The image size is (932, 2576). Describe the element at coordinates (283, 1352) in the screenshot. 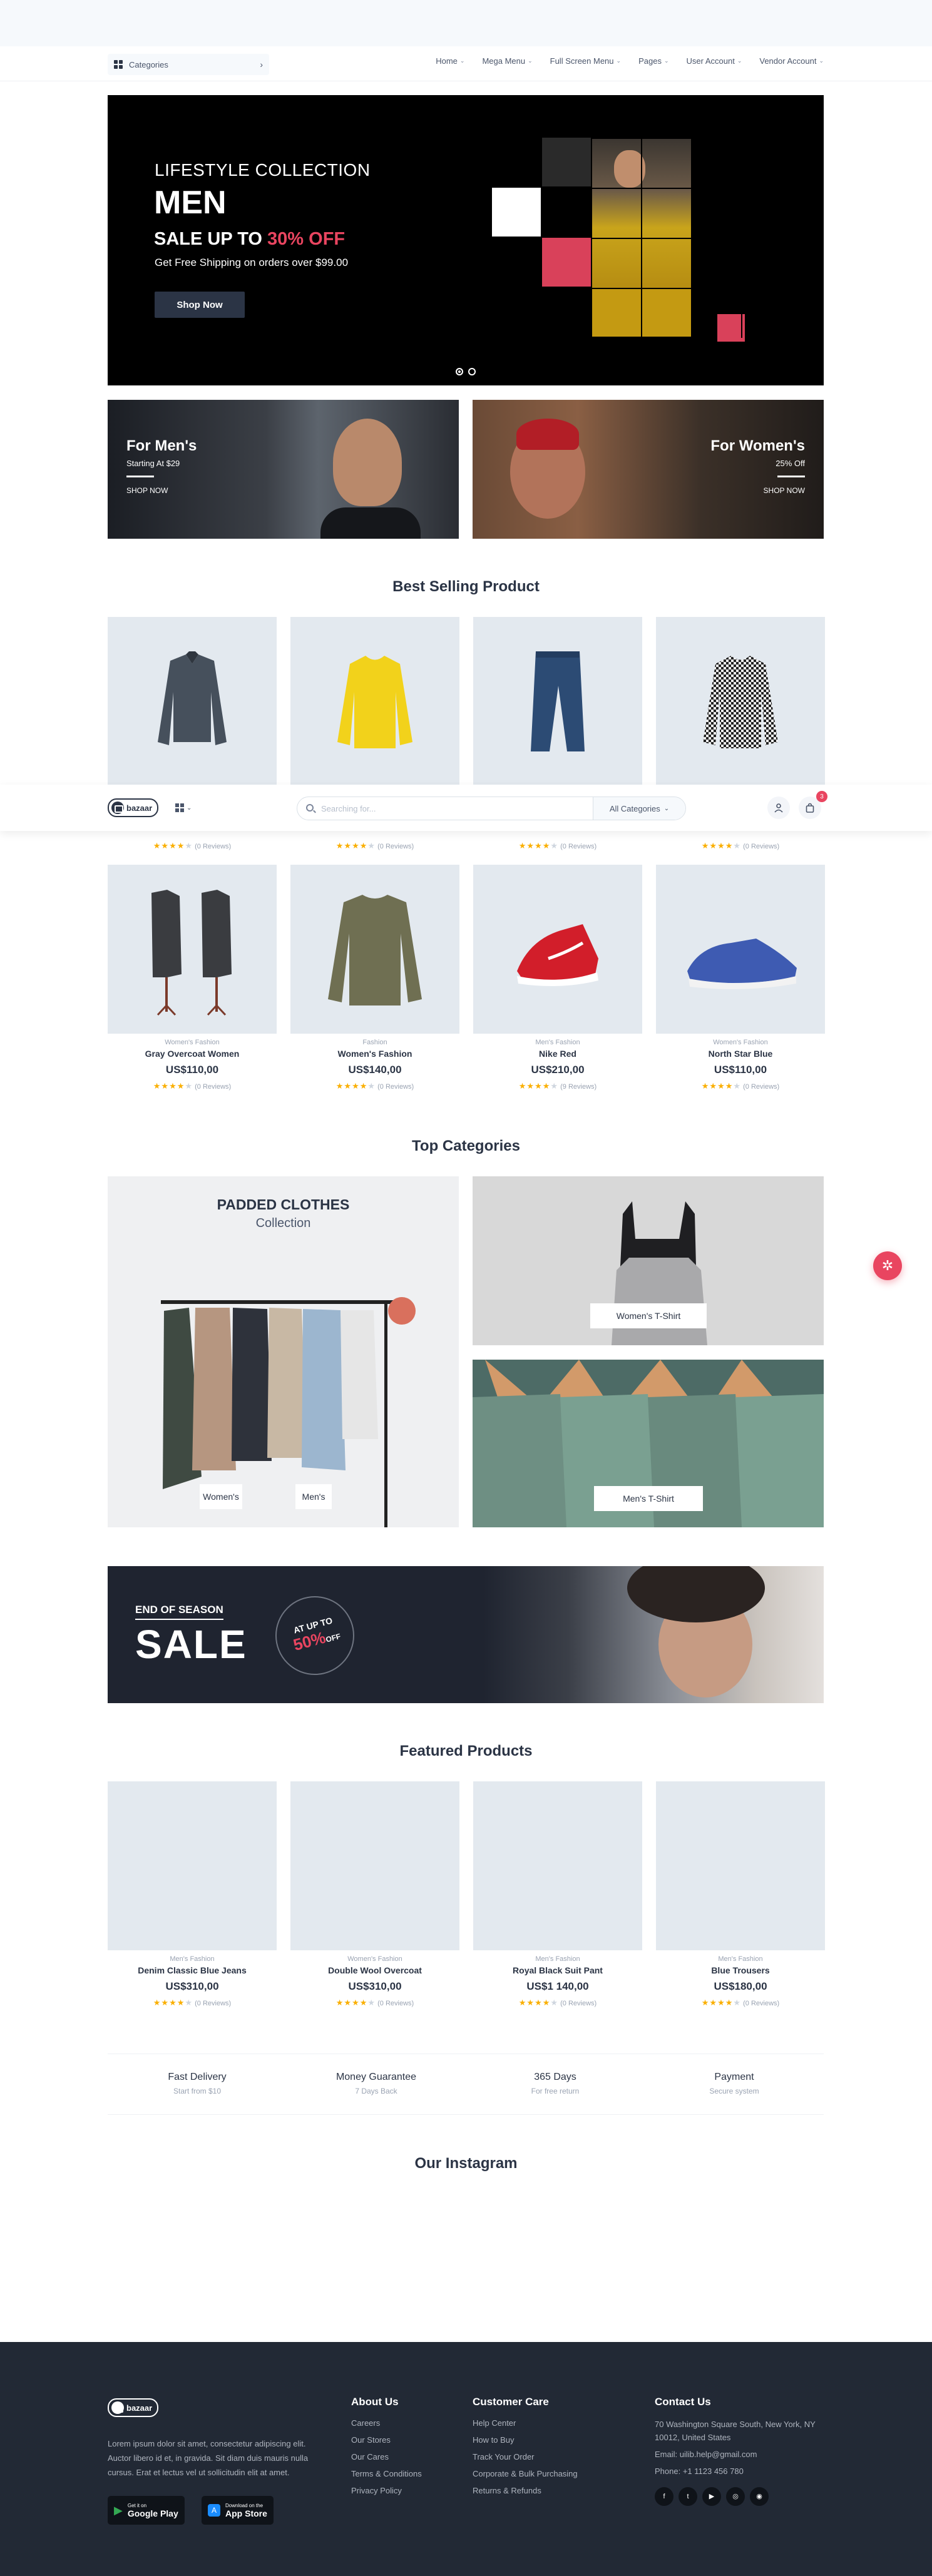

I see `category-padded-clothes: PADDED CLOTHES Collection Women's Men's` at that location.